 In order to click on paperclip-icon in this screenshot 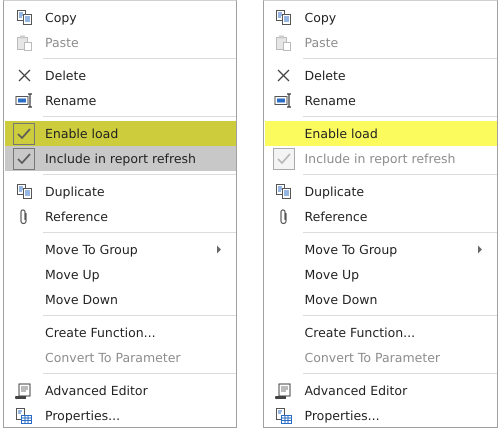, I will do `click(284, 217)`.